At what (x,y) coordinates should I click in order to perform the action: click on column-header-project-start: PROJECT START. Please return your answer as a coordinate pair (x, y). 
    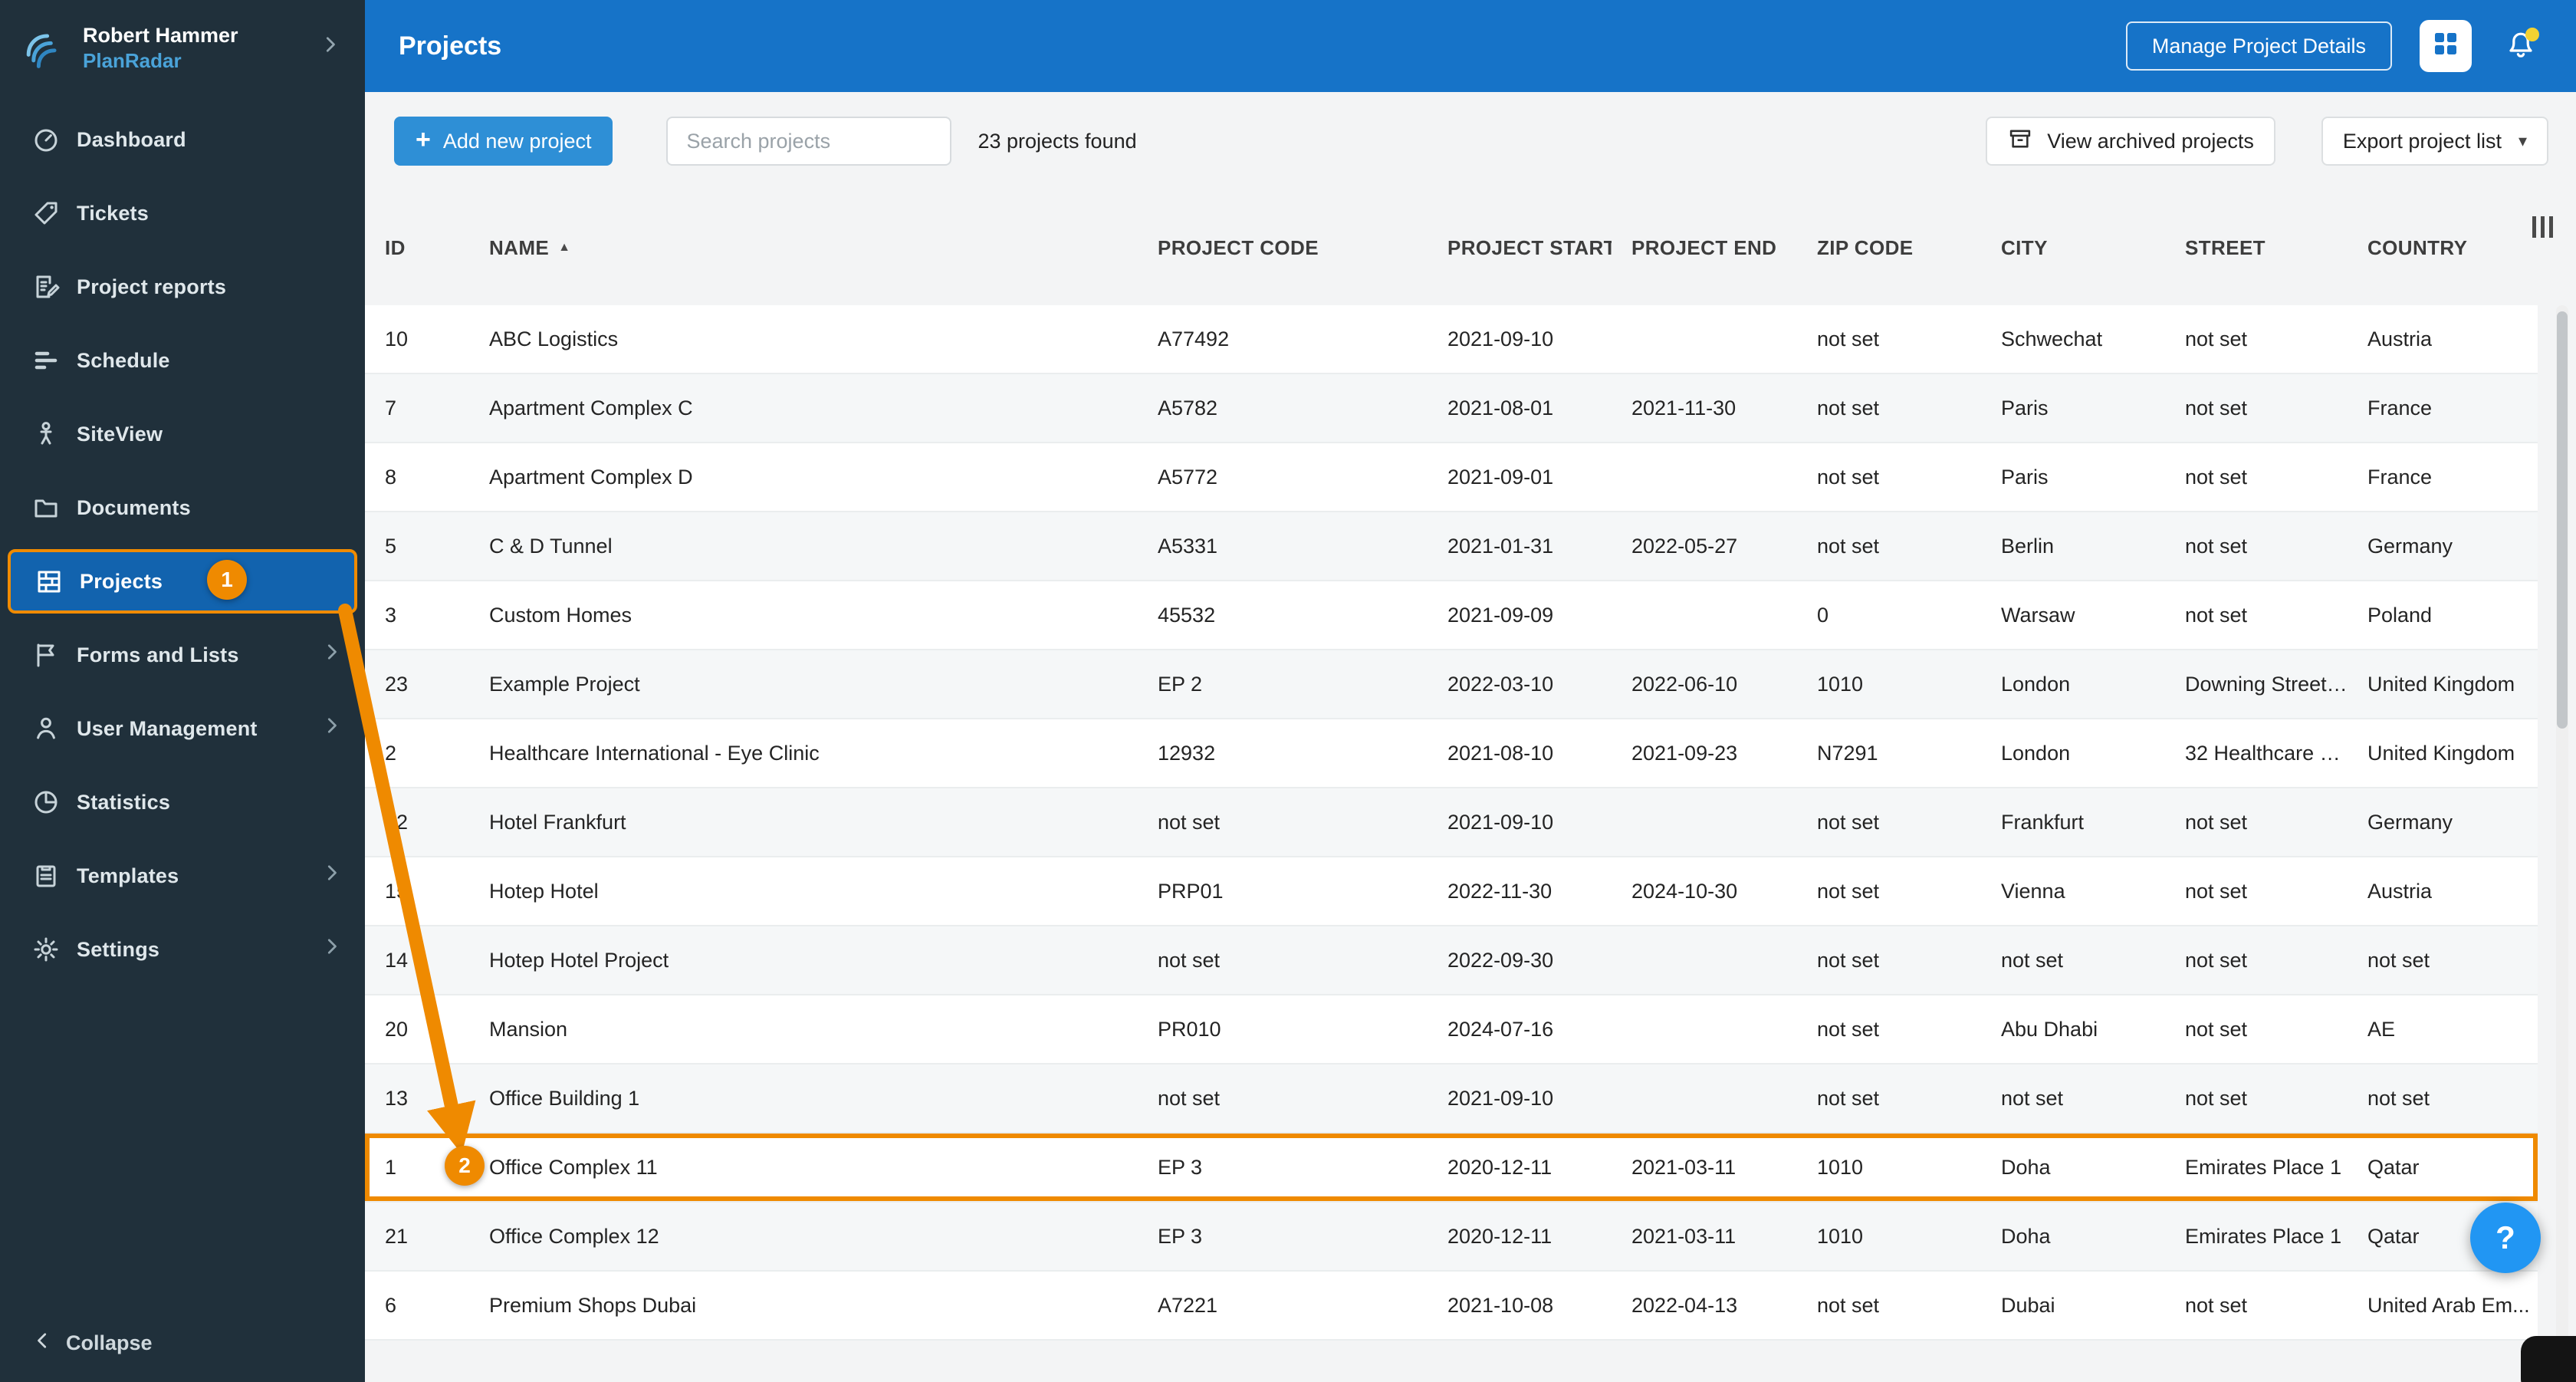
    Looking at the image, I should click on (1520, 248).